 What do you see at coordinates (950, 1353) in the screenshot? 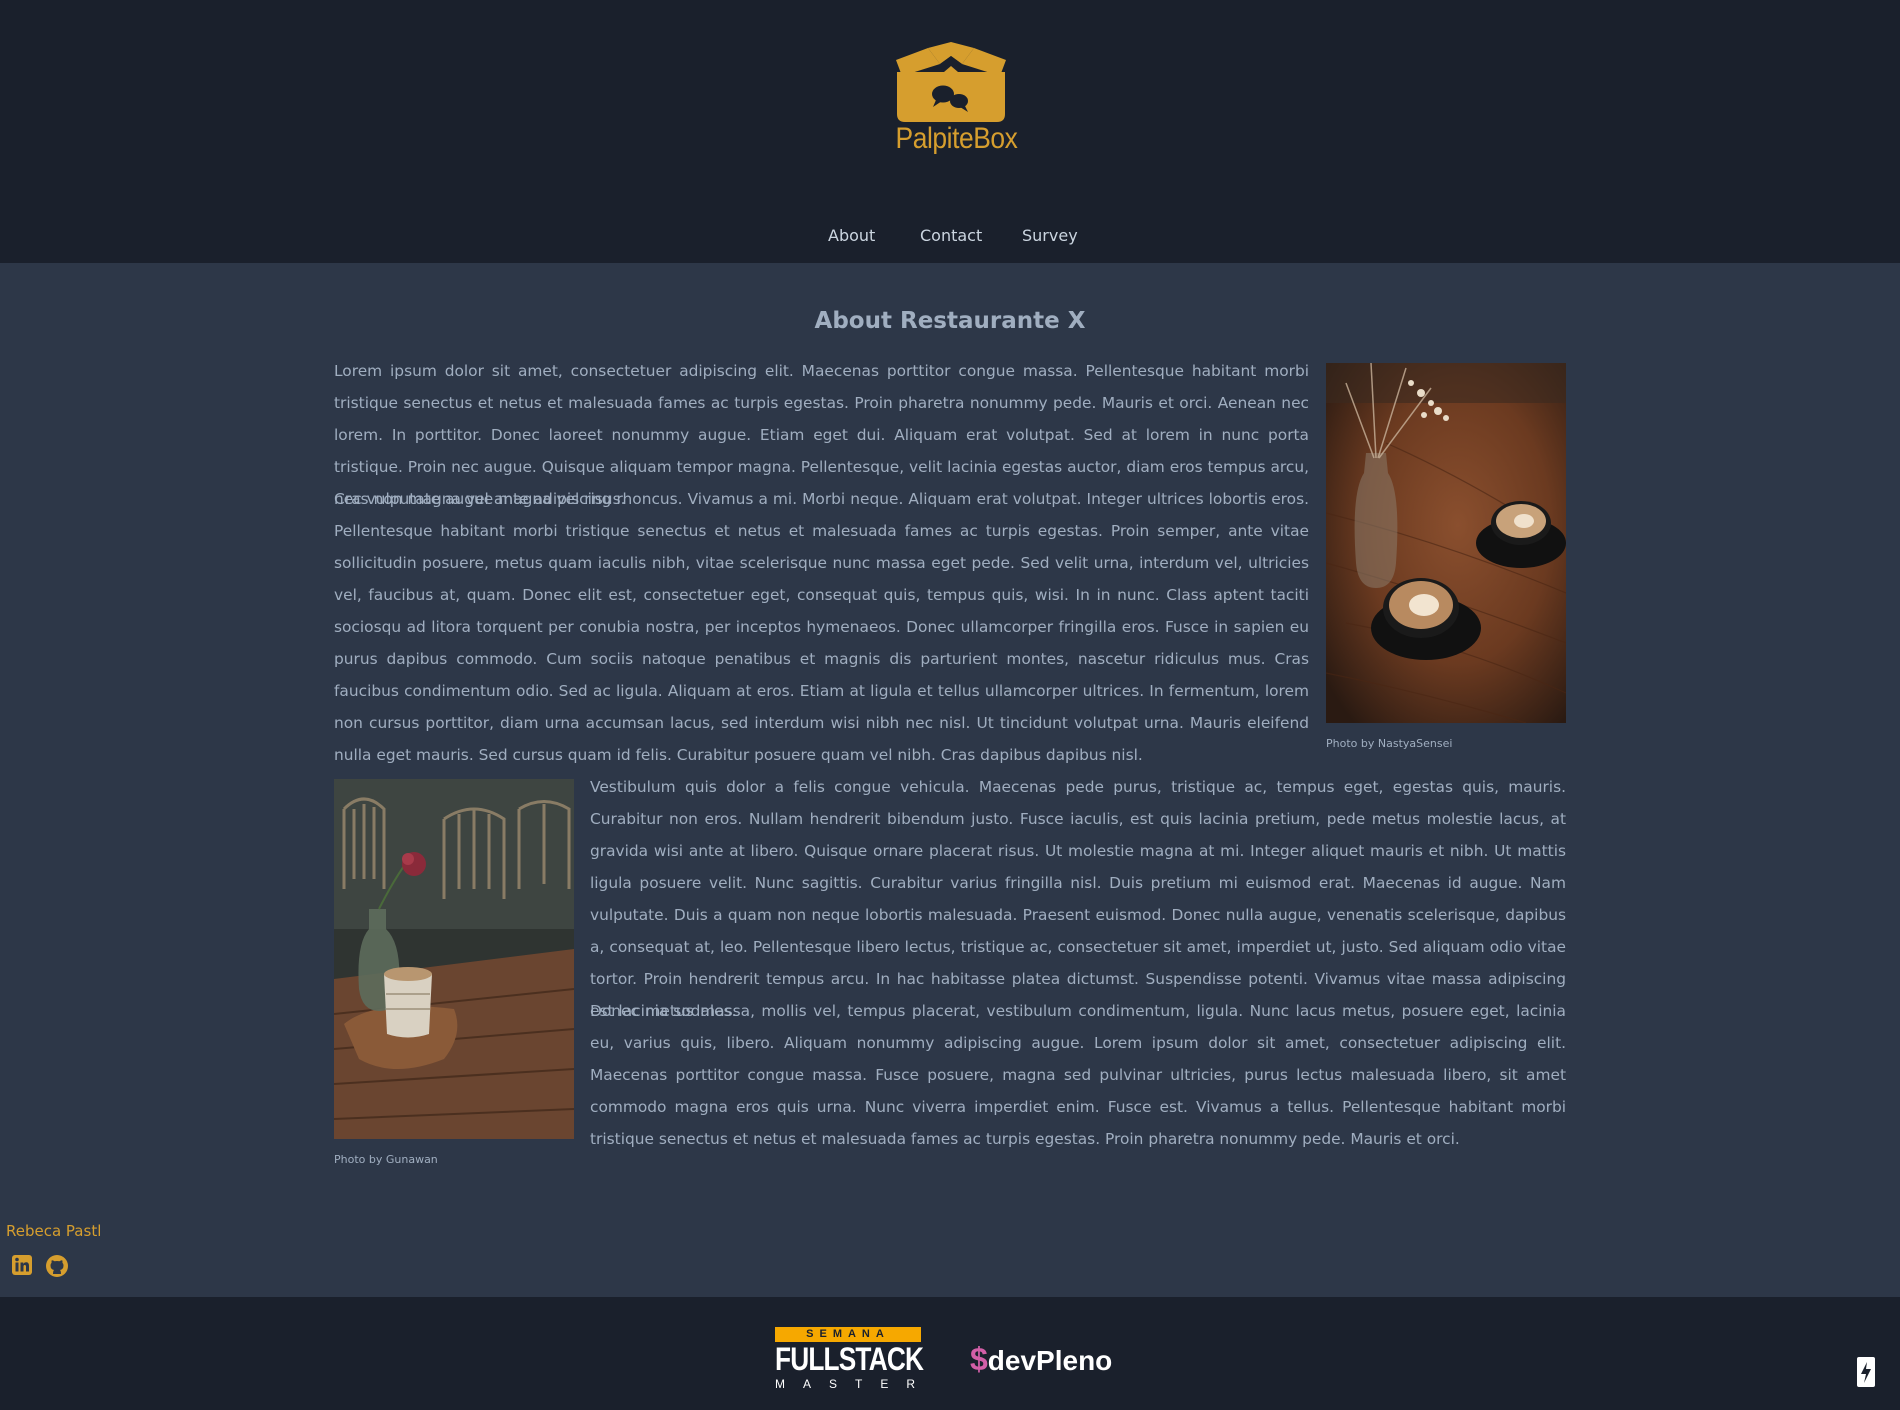
I see `site-footer: SEMANA FULLSTACK MASTER $devPleno` at bounding box center [950, 1353].